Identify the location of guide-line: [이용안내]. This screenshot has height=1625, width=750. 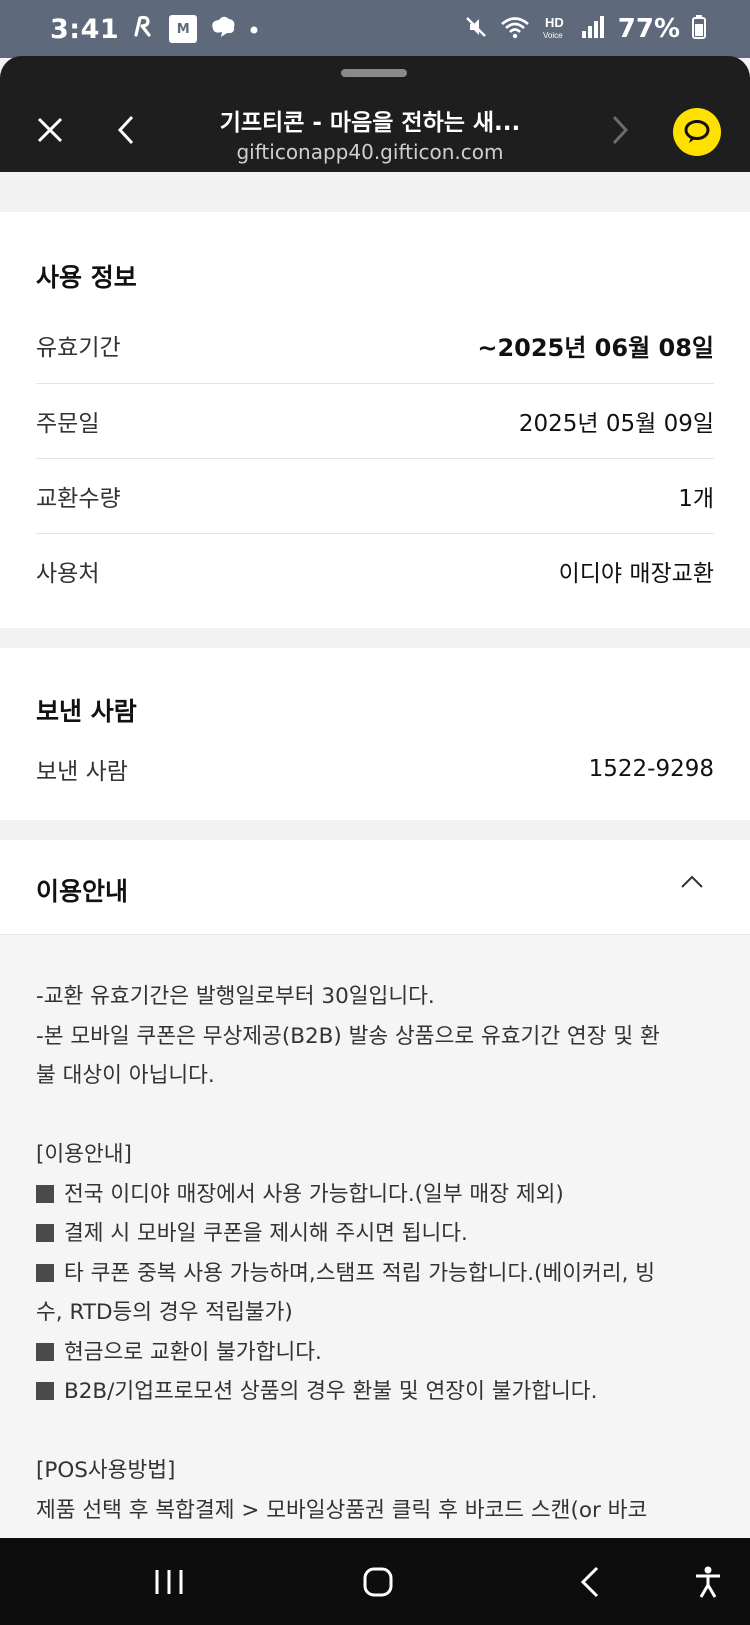
(84, 1154).